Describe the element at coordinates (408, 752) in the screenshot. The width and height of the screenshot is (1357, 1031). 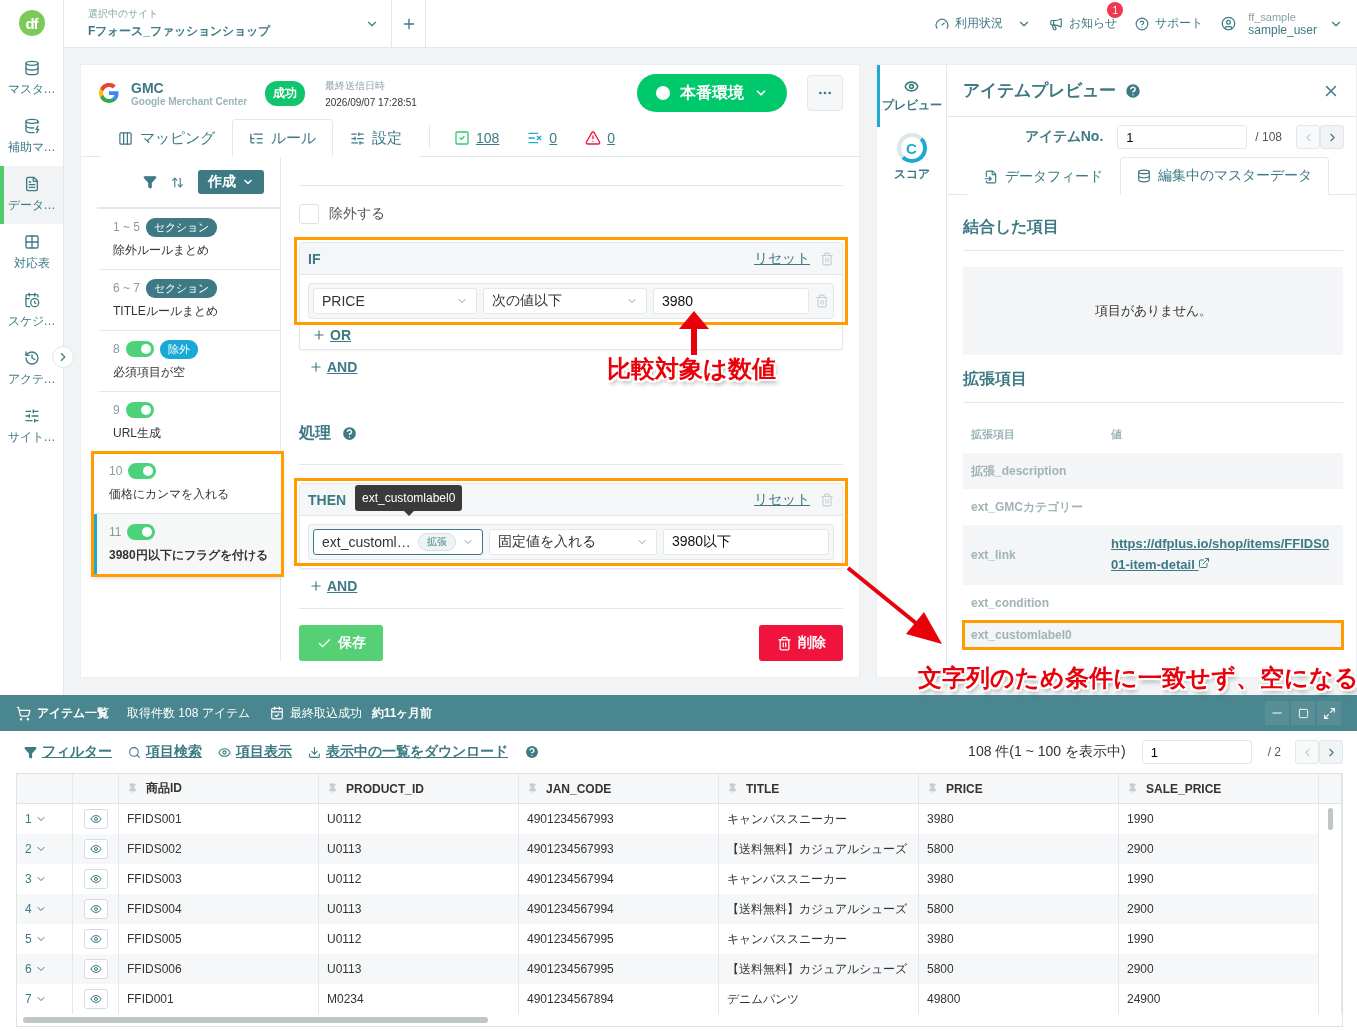
I see `action-link: 表示中の一覧をダウンロード` at that location.